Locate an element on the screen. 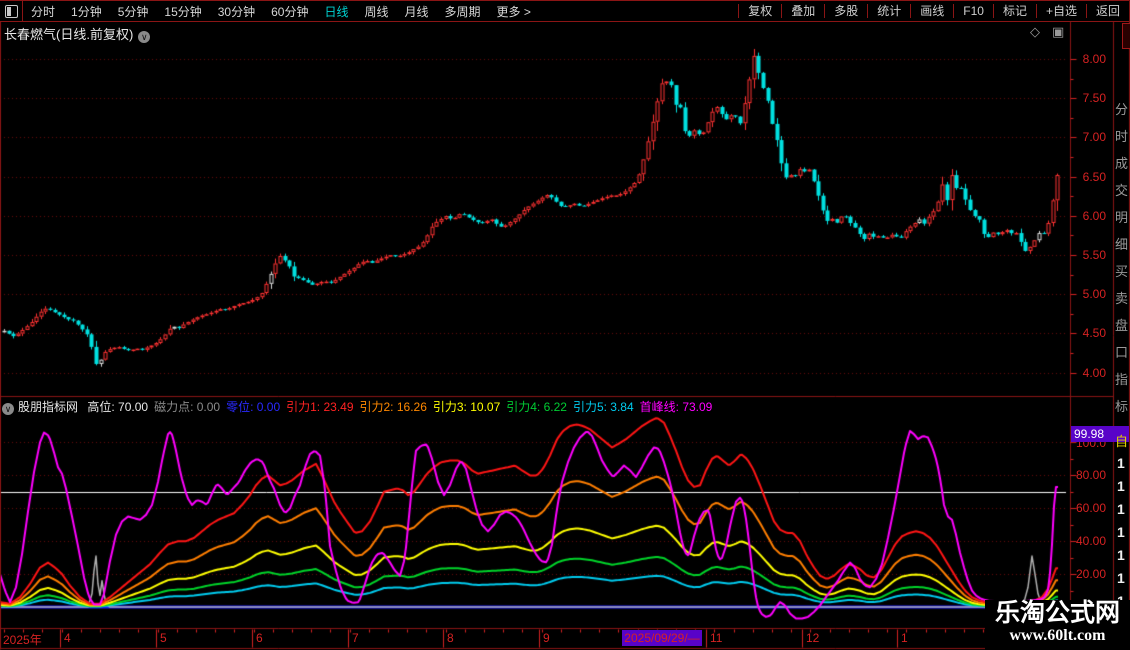 The width and height of the screenshot is (1130, 650). price-tick-label: 7.00 is located at coordinates (1094, 137).